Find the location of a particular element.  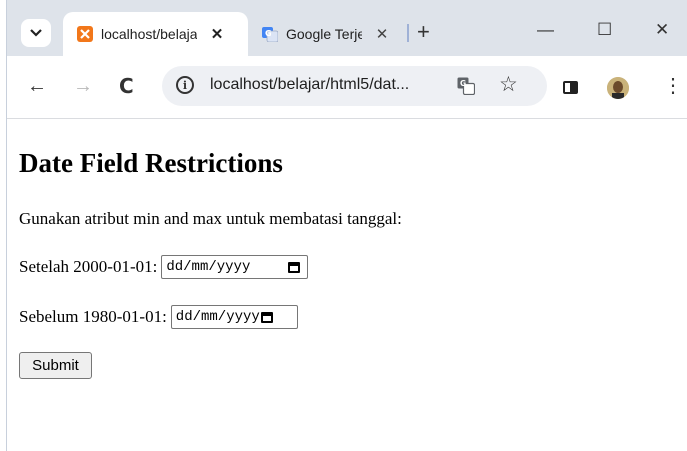

forward-button: → is located at coordinates (83, 86).